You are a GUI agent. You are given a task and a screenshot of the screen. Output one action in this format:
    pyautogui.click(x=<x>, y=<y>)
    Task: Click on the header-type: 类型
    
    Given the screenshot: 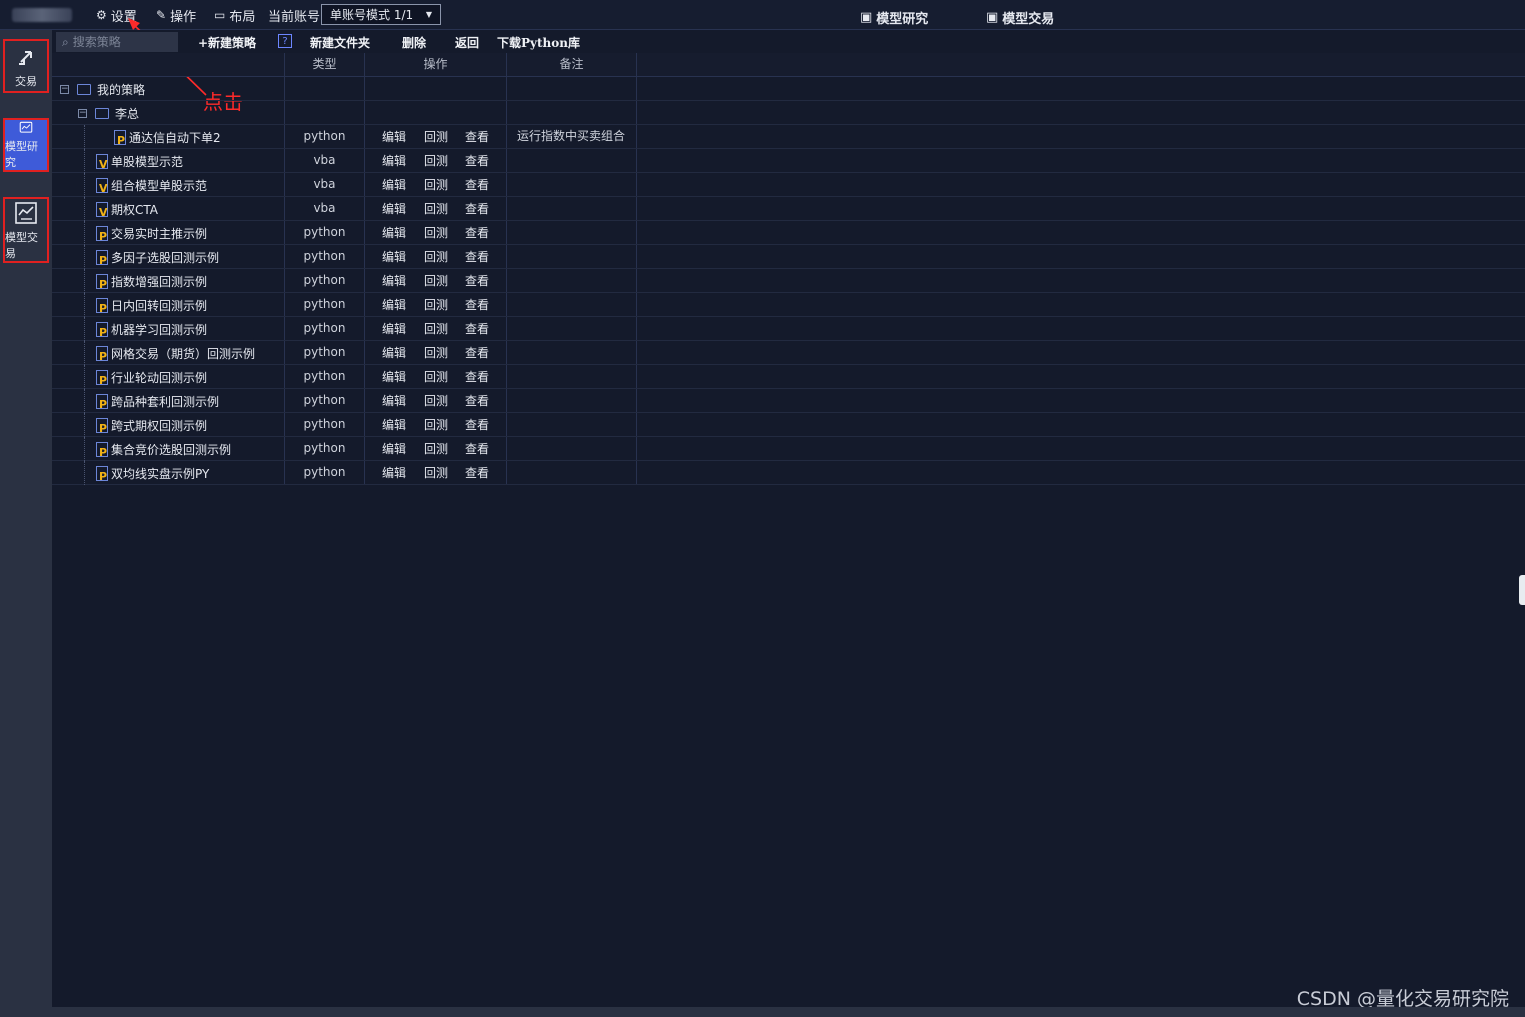 What is the action you would take?
    pyautogui.click(x=325, y=64)
    